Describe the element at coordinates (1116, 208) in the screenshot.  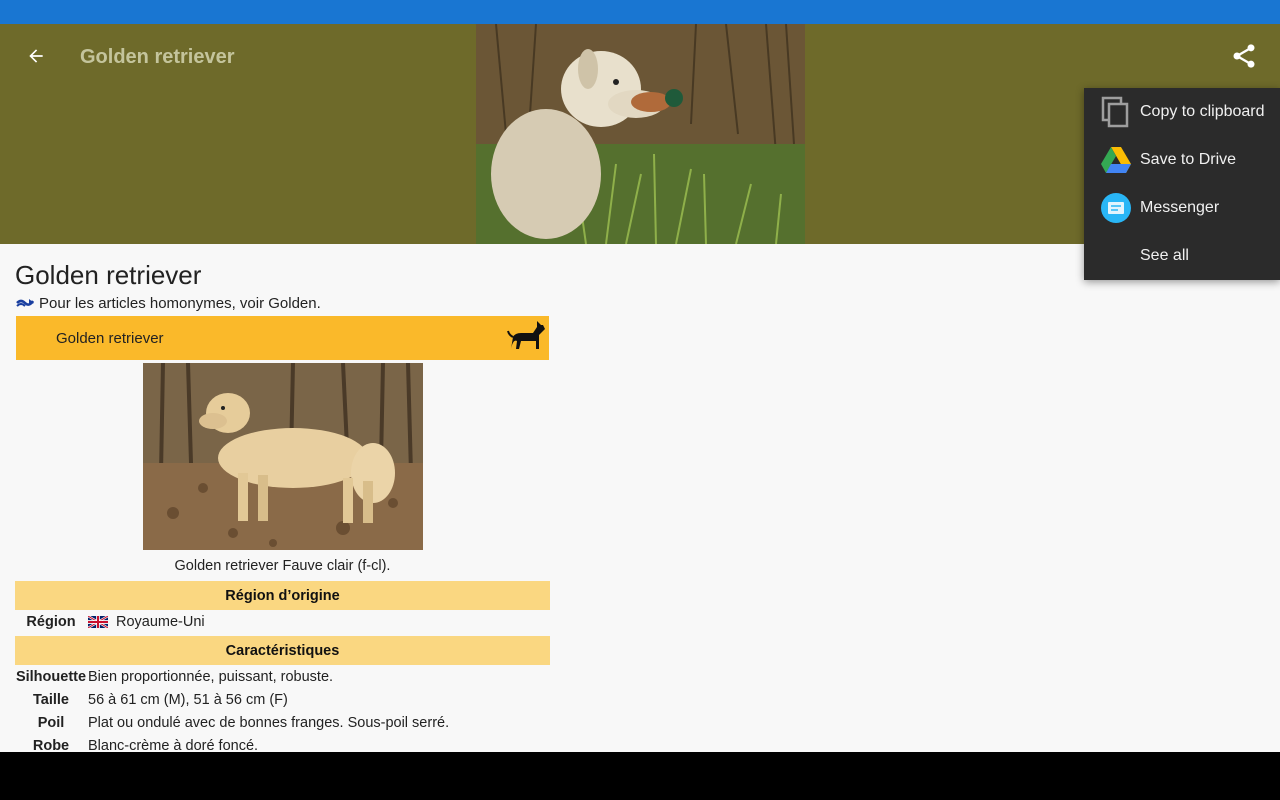
I see `messenger-icon` at that location.